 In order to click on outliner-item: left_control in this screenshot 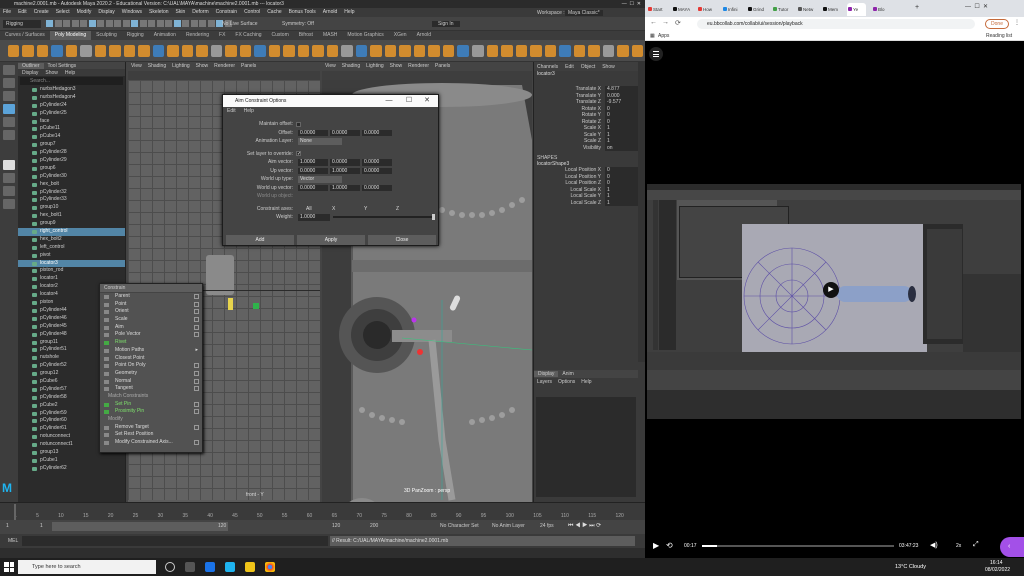, I will do `click(71, 248)`.